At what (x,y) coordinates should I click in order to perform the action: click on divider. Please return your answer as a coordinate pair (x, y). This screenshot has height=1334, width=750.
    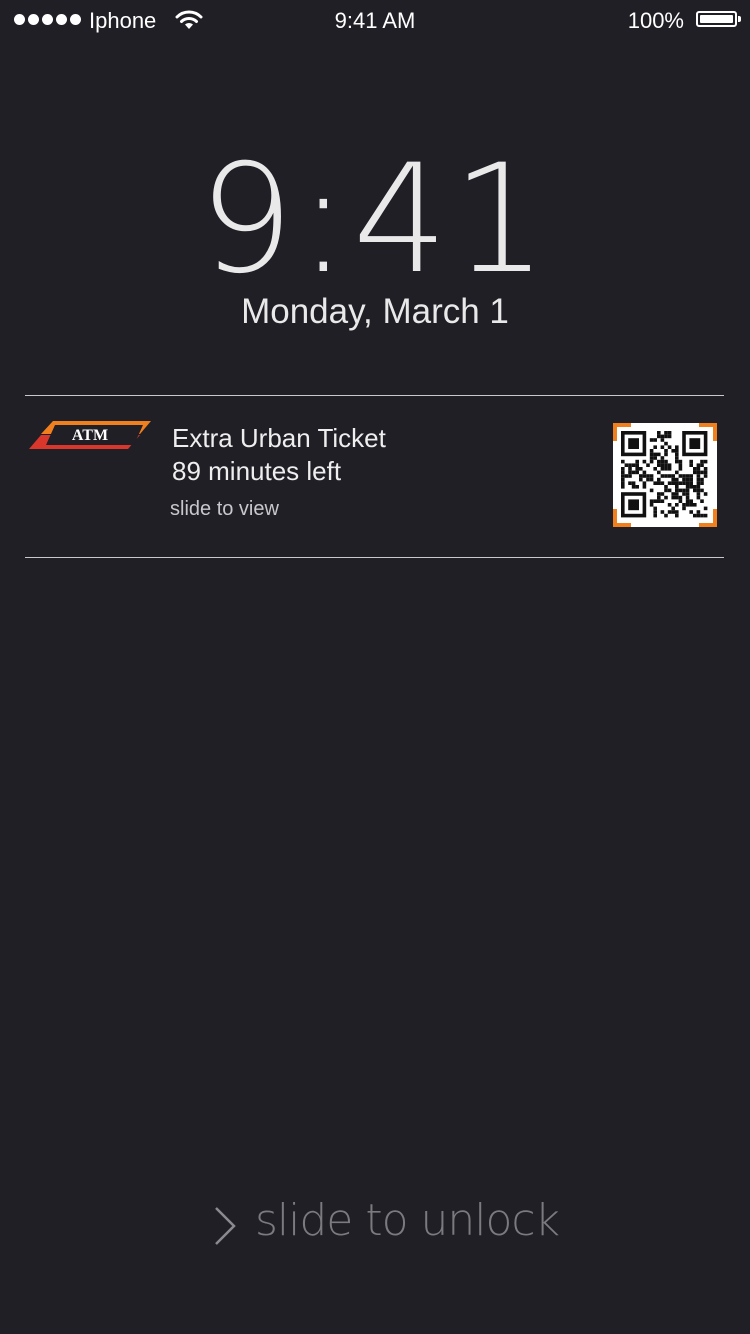
    Looking at the image, I should click on (374, 557).